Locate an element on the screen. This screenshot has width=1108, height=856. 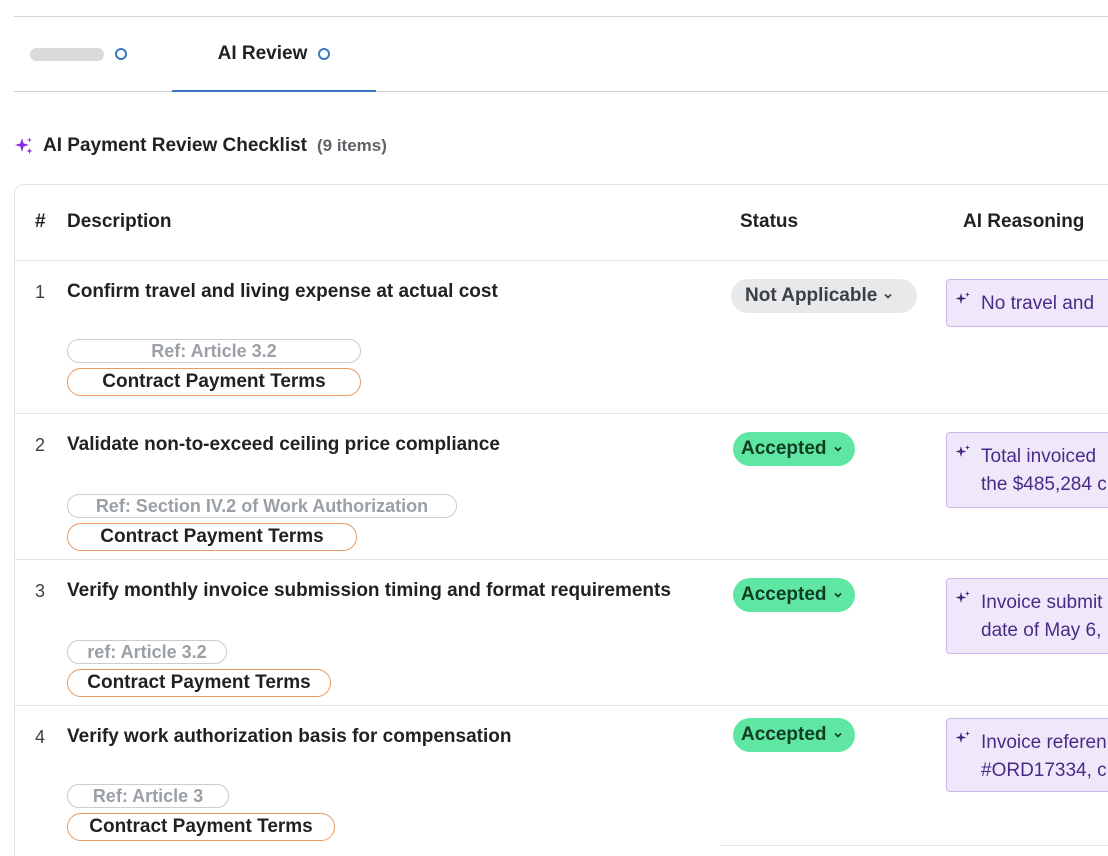
status-dropdown: Not Applicable is located at coordinates (824, 296).